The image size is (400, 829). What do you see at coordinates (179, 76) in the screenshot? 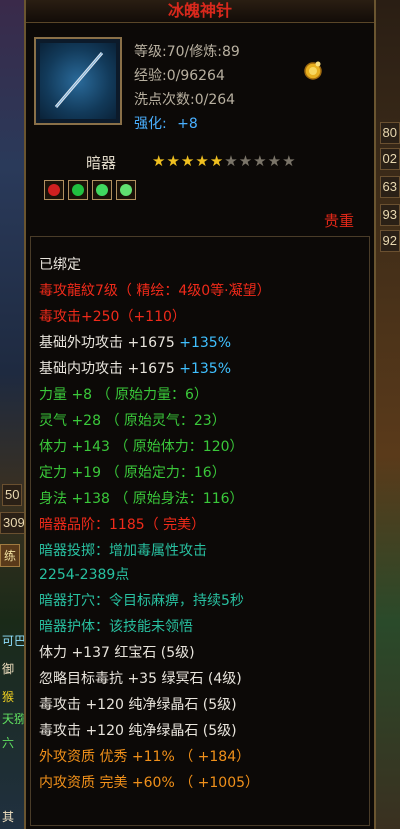
I see `exp-line: 经验:0/96264` at bounding box center [179, 76].